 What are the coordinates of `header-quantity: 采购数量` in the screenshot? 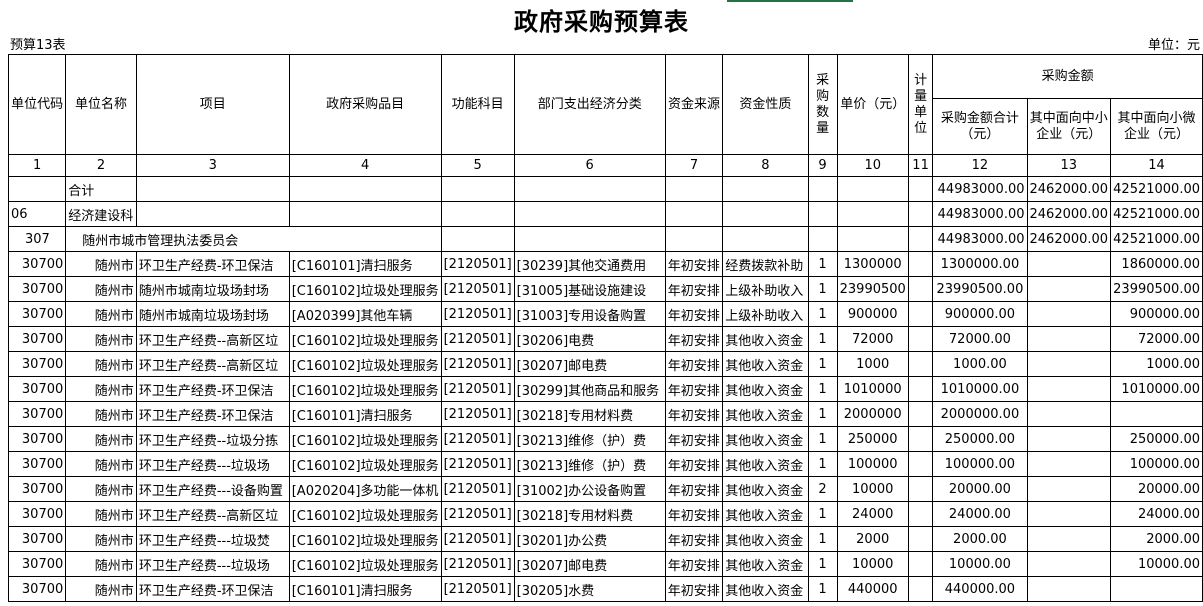 It's located at (822, 104).